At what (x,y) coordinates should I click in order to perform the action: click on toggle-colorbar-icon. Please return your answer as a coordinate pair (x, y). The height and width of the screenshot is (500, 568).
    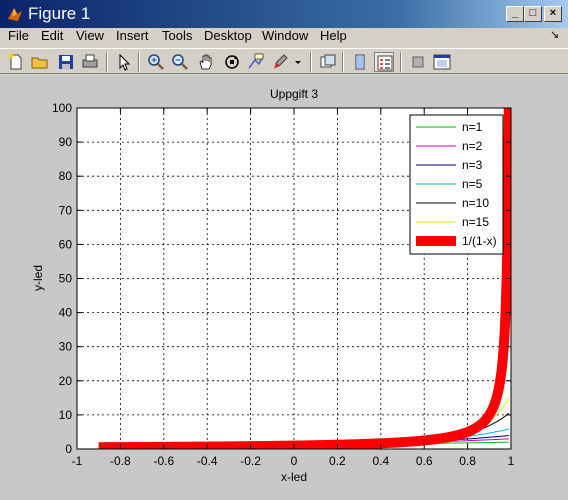
    Looking at the image, I should click on (418, 62).